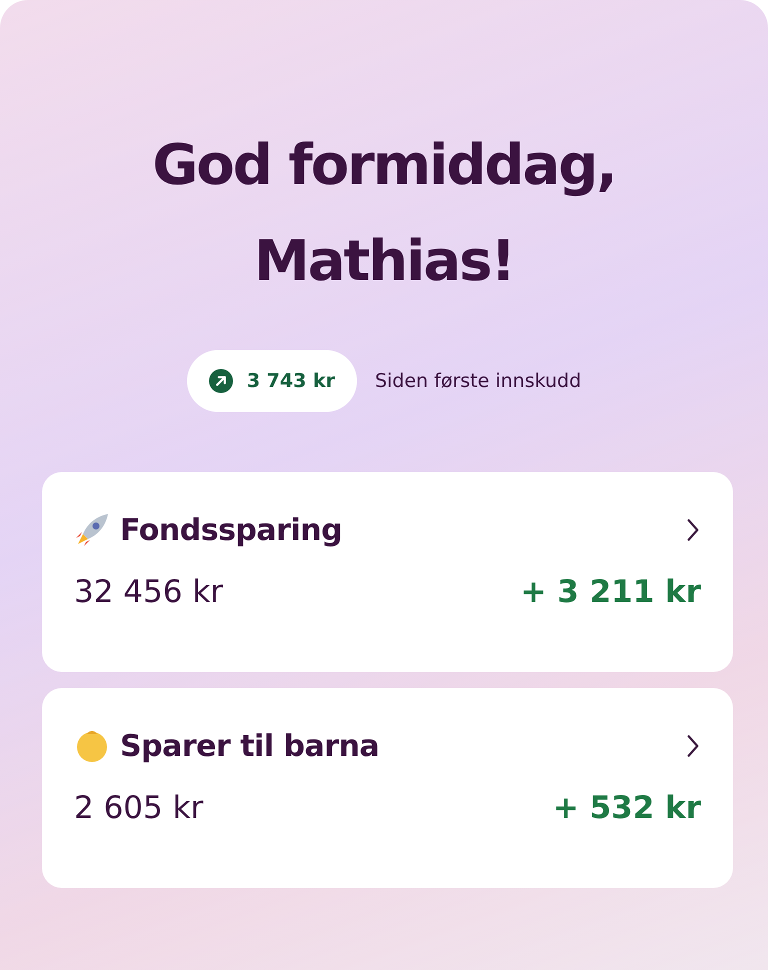 This screenshot has width=768, height=970. Describe the element at coordinates (610, 592) in the screenshot. I see `account-gain: + 3 211 kr` at that location.